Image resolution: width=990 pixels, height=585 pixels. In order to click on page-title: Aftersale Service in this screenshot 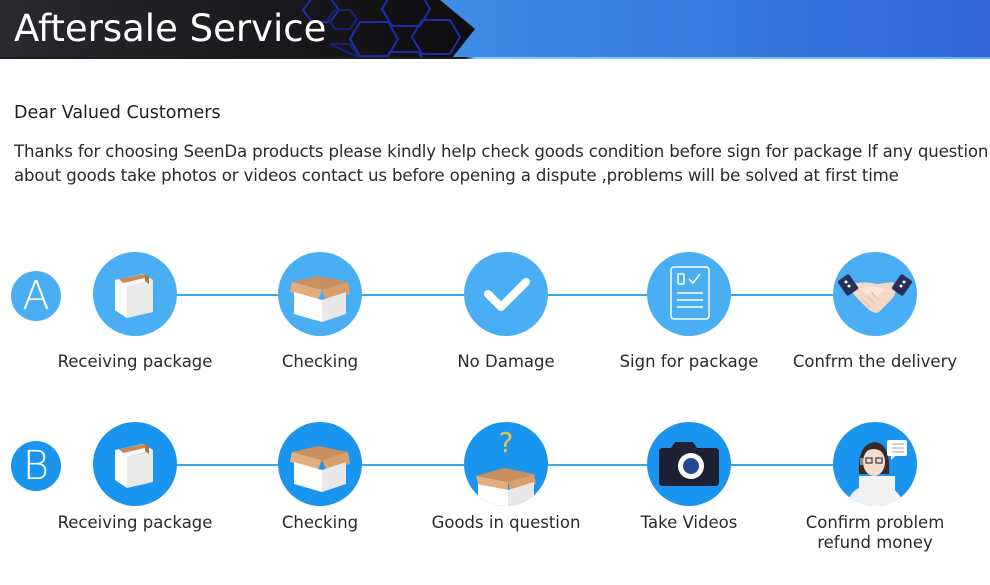, I will do `click(170, 28)`.